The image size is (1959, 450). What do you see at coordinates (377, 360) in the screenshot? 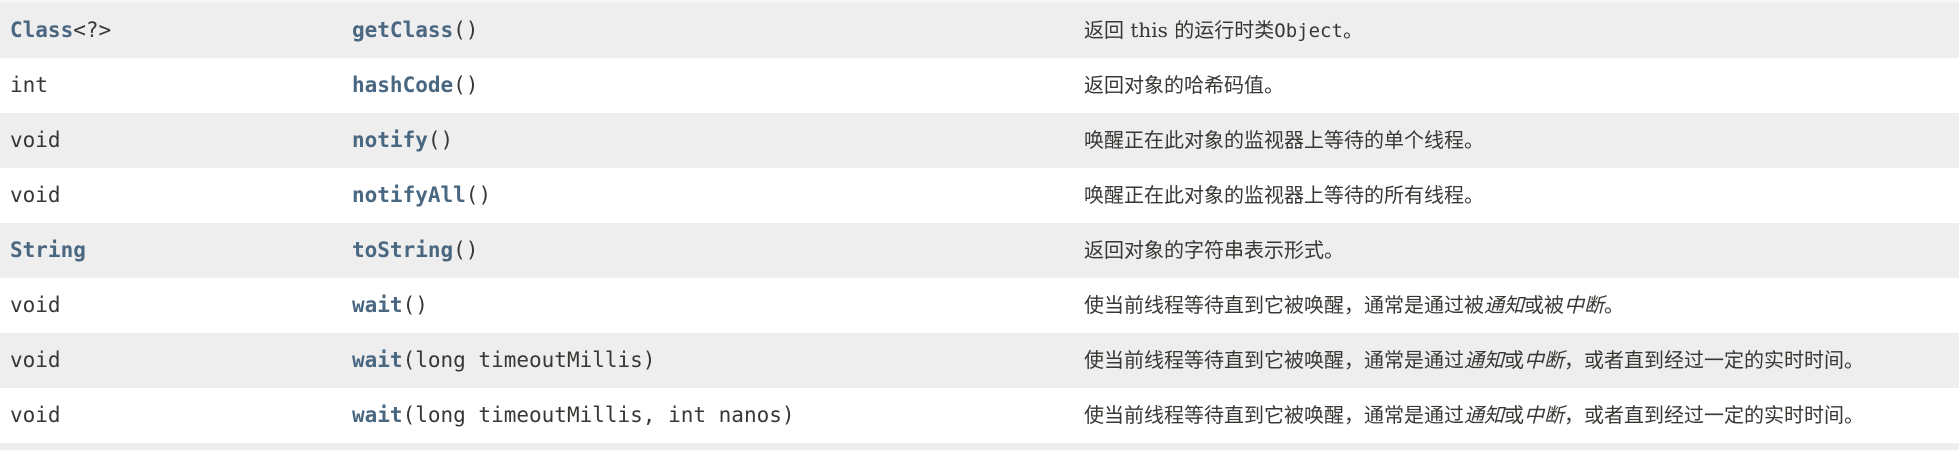
I see `method-link-wait-timeout: wait` at bounding box center [377, 360].